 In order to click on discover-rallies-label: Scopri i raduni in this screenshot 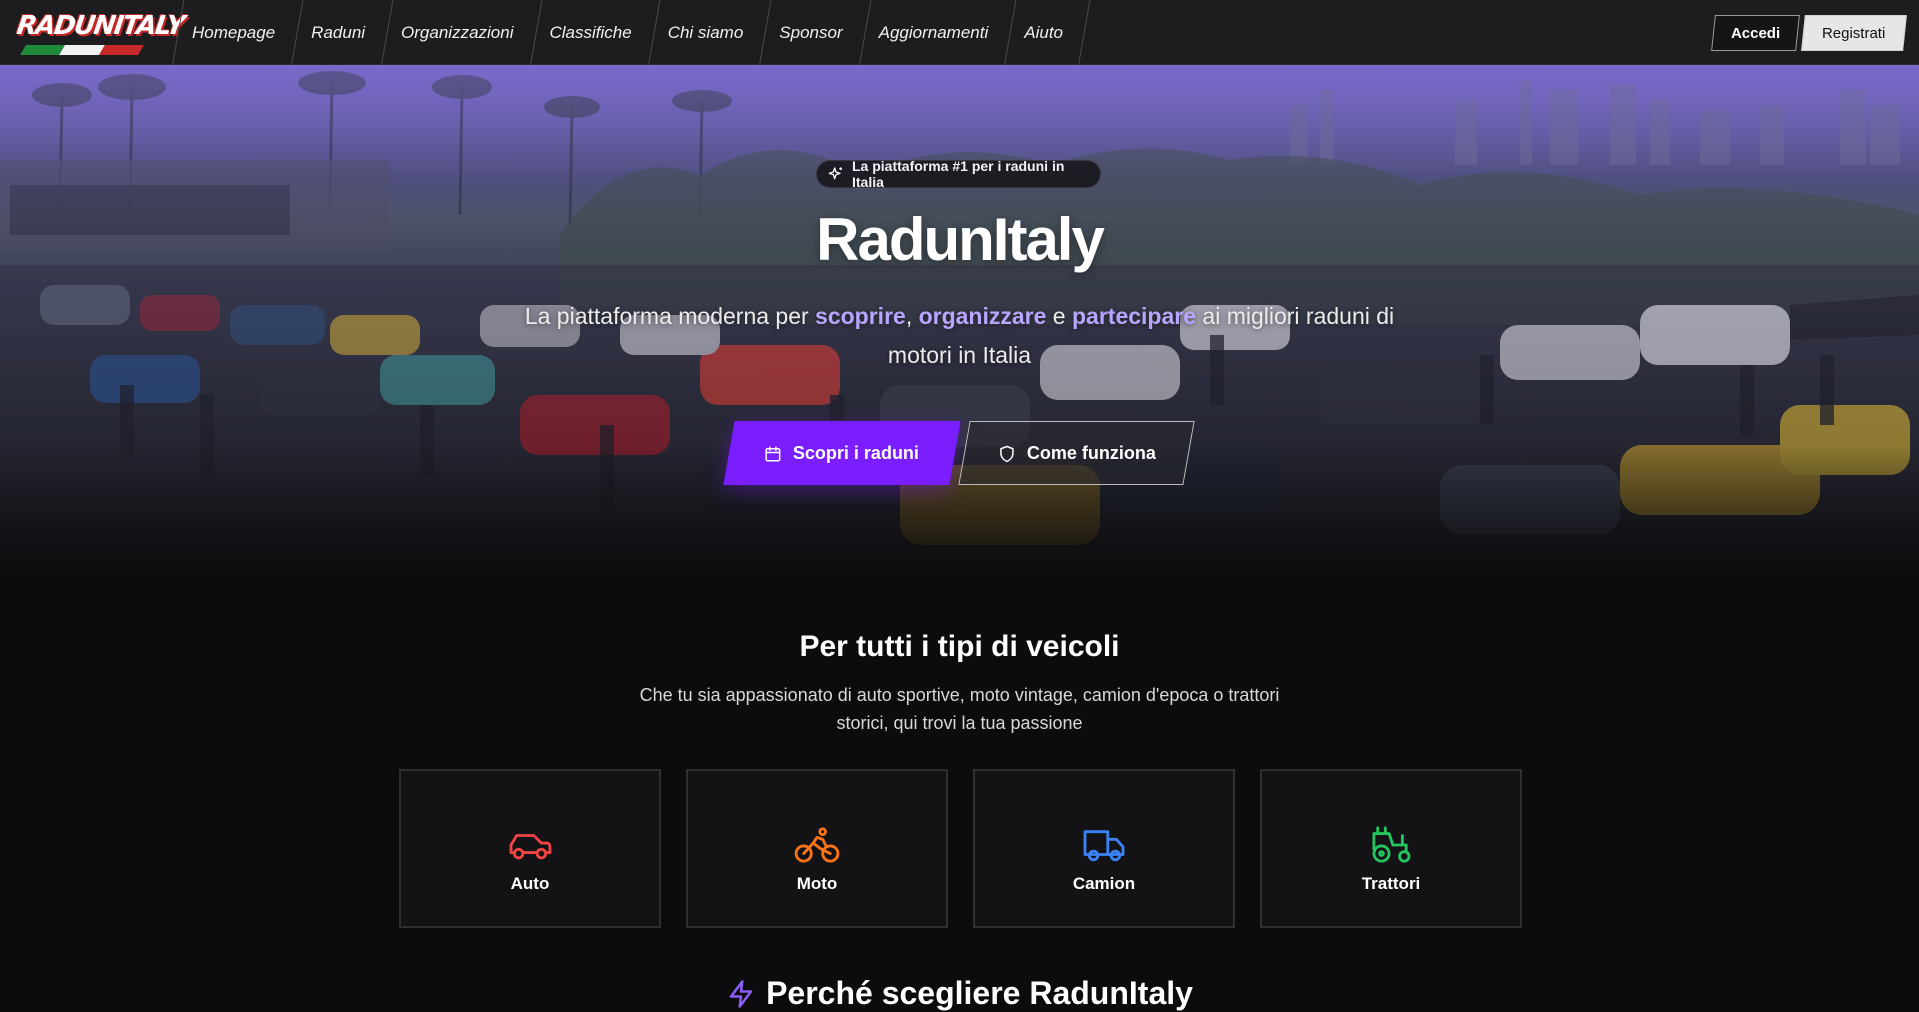, I will do `click(856, 452)`.